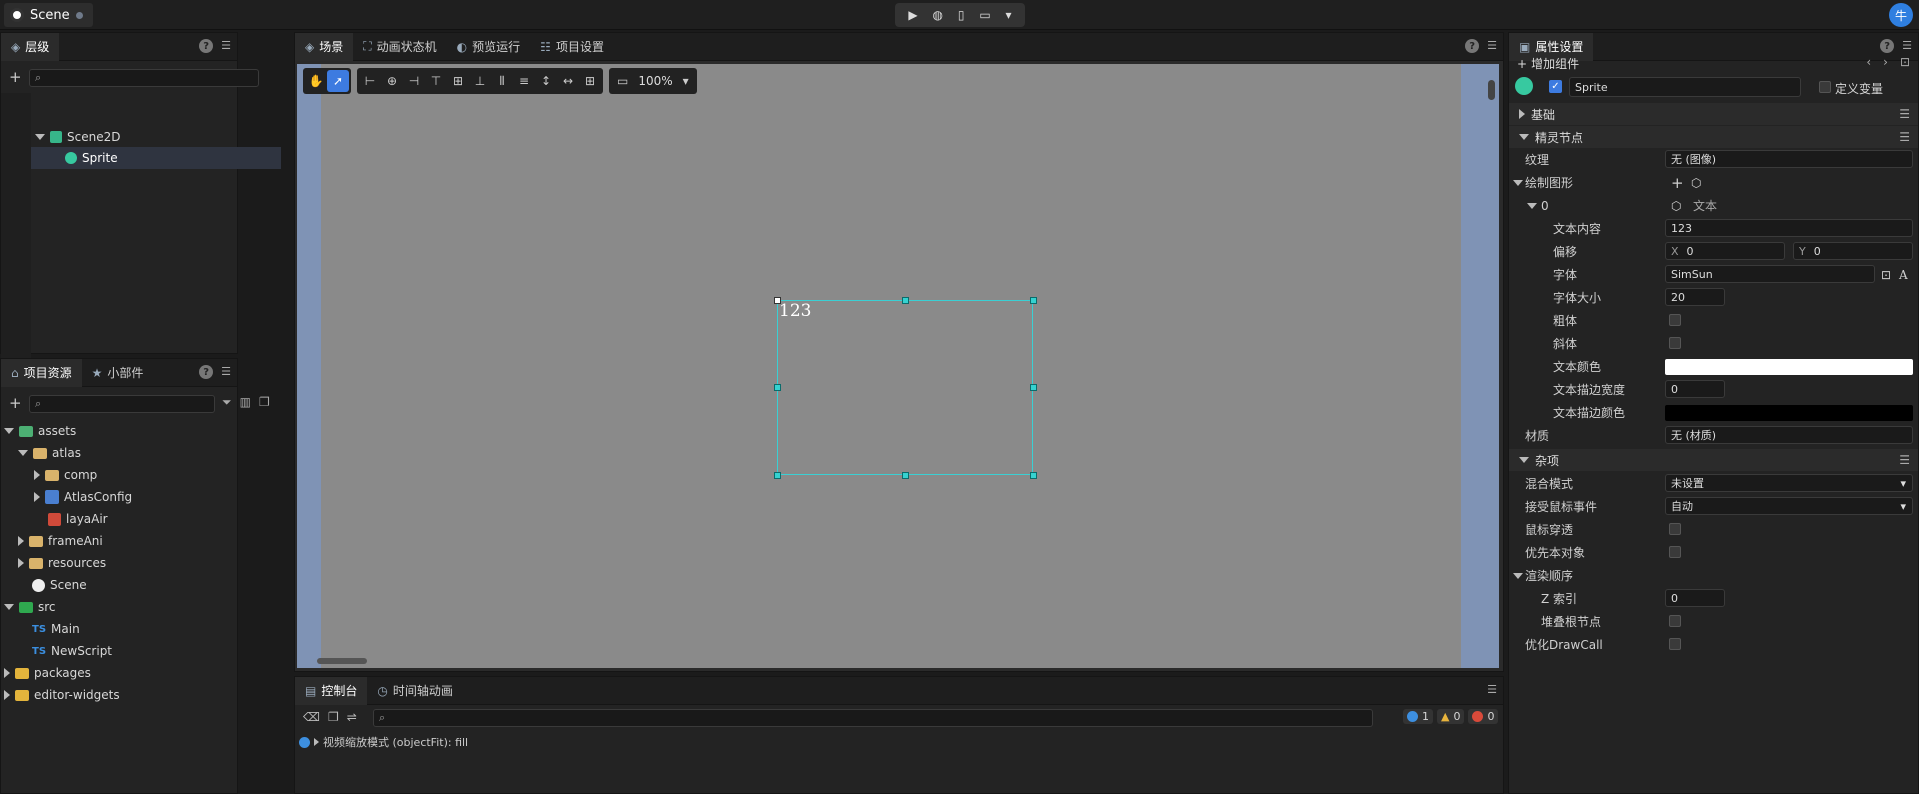  Describe the element at coordinates (392, 81) in the screenshot. I see `align-center-h-icon: ⊕` at that location.